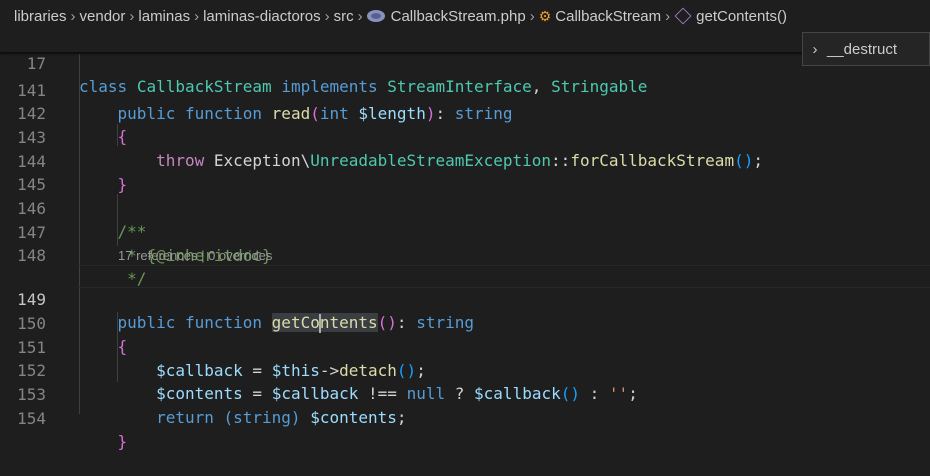  What do you see at coordinates (195, 256) in the screenshot?
I see `codelens-references: 17 references | 0 overrides` at bounding box center [195, 256].